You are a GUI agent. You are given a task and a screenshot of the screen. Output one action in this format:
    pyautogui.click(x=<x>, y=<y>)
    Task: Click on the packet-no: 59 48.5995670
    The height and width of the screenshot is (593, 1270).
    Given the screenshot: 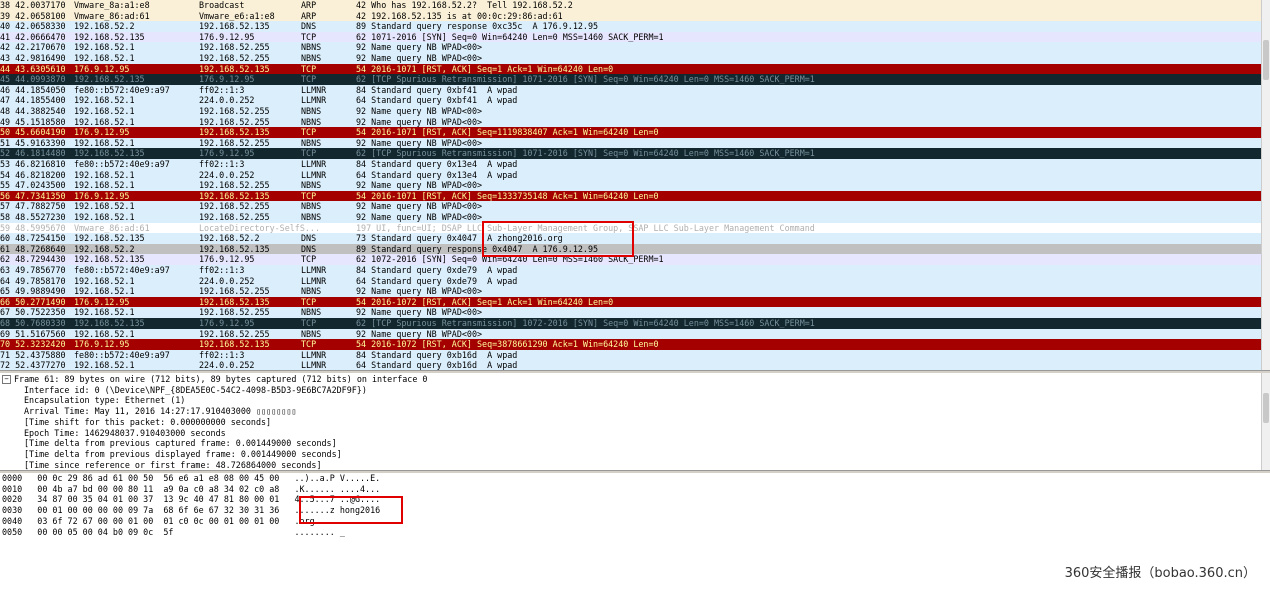 What is the action you would take?
    pyautogui.click(x=33, y=227)
    